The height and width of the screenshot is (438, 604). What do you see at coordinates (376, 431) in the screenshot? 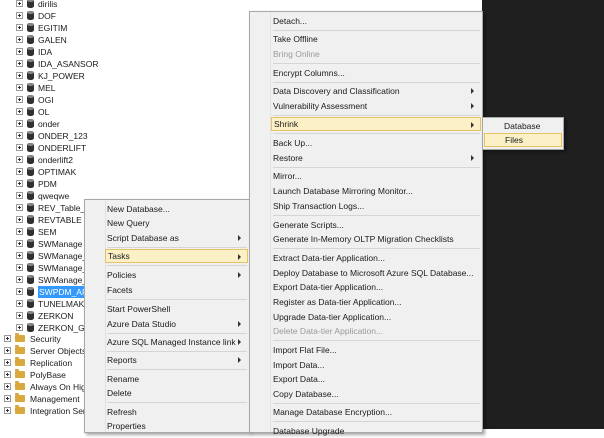
I see `menu-item-database-upgrade: Database Upgrade` at bounding box center [376, 431].